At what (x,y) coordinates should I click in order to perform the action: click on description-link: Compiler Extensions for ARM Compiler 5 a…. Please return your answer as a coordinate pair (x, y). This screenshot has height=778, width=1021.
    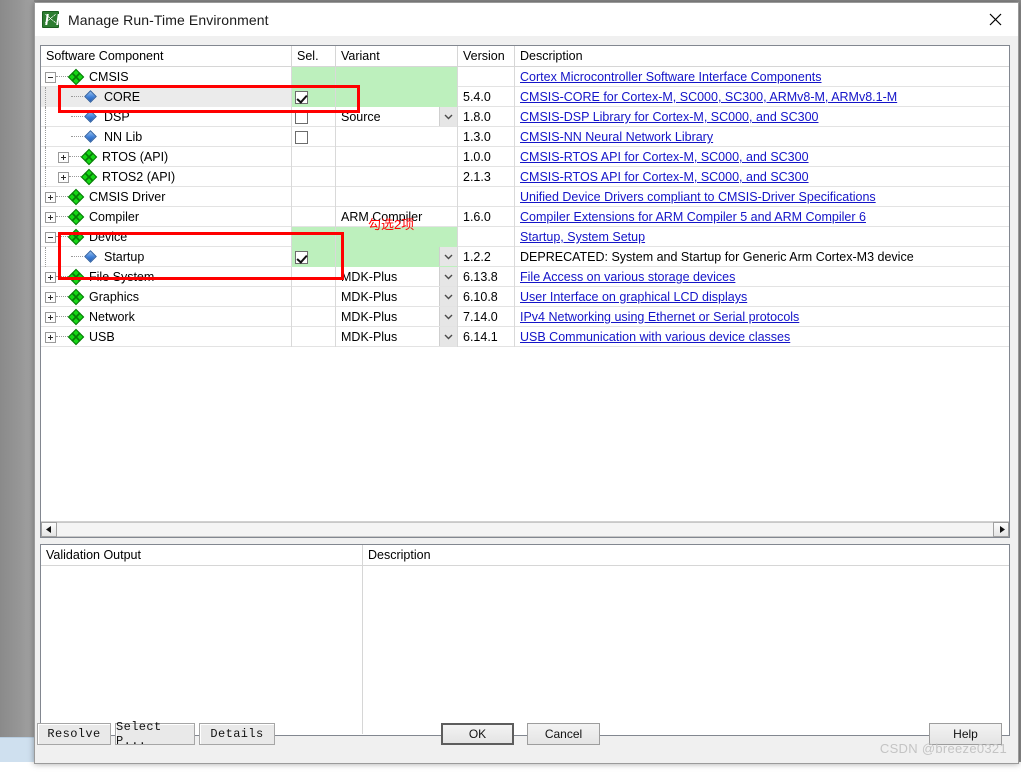
    Looking at the image, I should click on (693, 217).